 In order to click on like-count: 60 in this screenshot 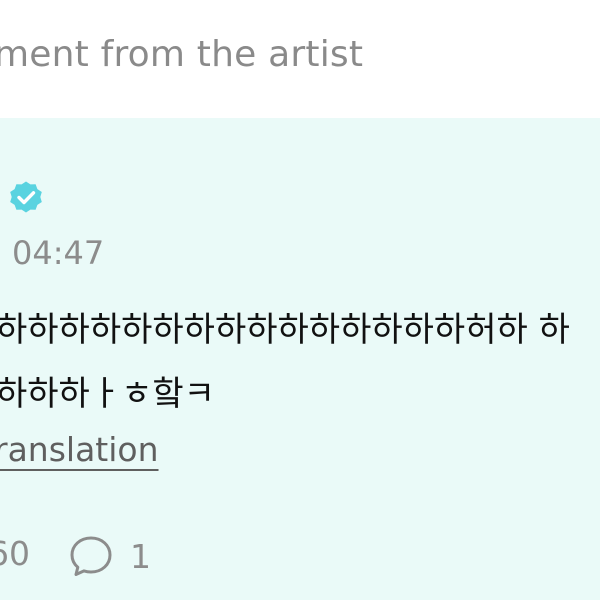, I will do `click(15, 553)`.